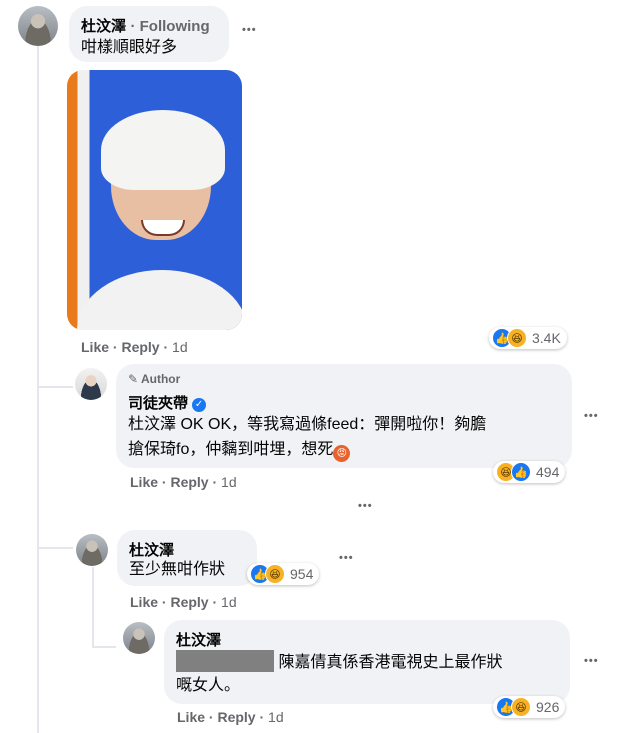 The width and height of the screenshot is (622, 733). What do you see at coordinates (302, 574) in the screenshot?
I see `reaction-count: 954` at bounding box center [302, 574].